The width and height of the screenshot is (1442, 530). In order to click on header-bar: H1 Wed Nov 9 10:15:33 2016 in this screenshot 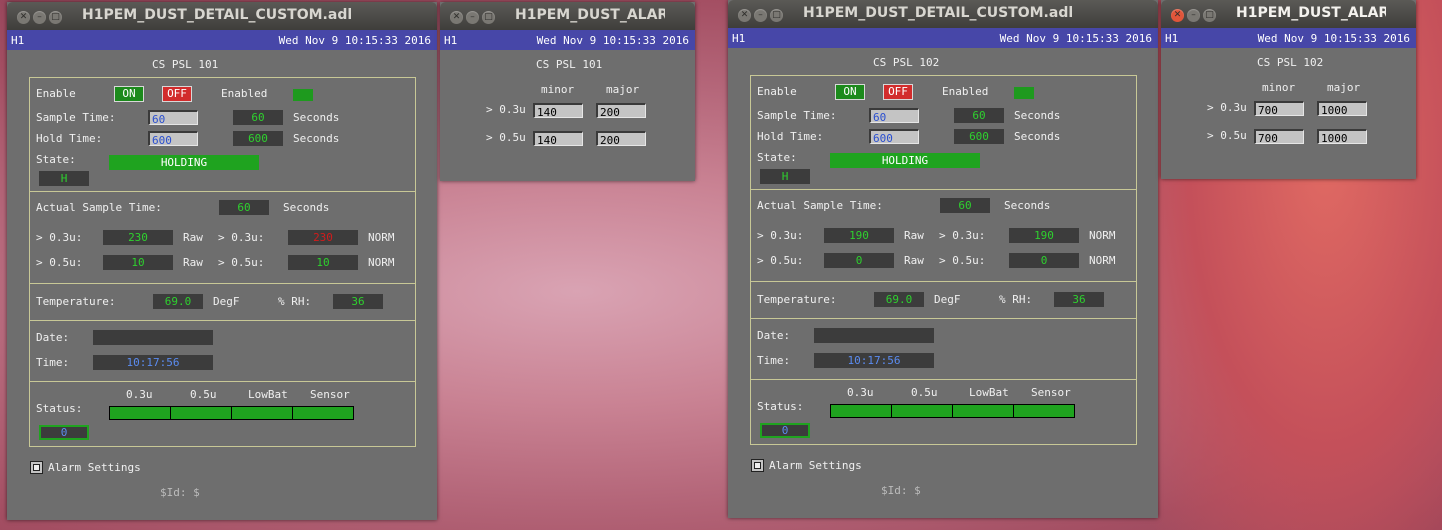, I will do `click(222, 40)`.